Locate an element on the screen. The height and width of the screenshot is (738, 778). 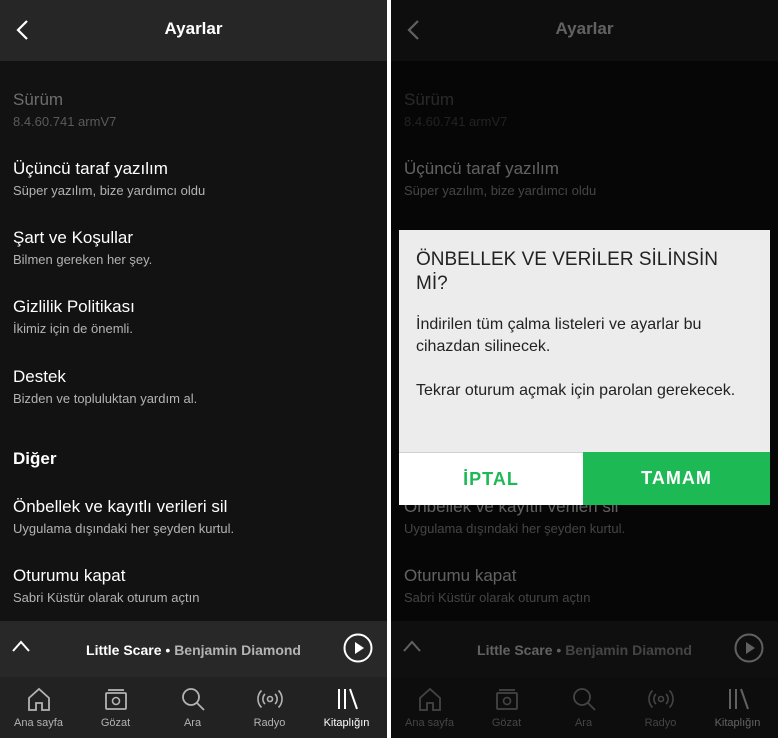
settings-item-title: Önbellek ve kayıtlı verileri sil is located at coordinates (120, 506).